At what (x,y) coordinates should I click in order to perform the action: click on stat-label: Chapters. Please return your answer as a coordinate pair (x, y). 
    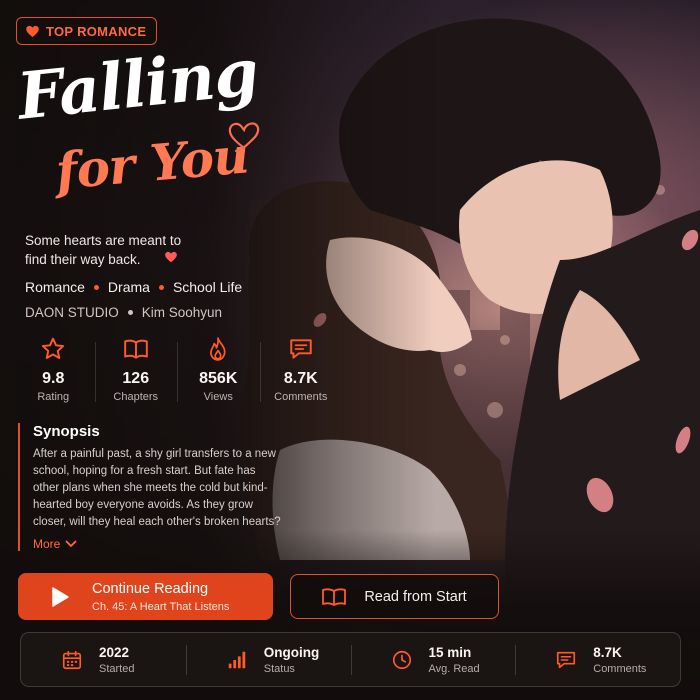
    Looking at the image, I should click on (136, 397).